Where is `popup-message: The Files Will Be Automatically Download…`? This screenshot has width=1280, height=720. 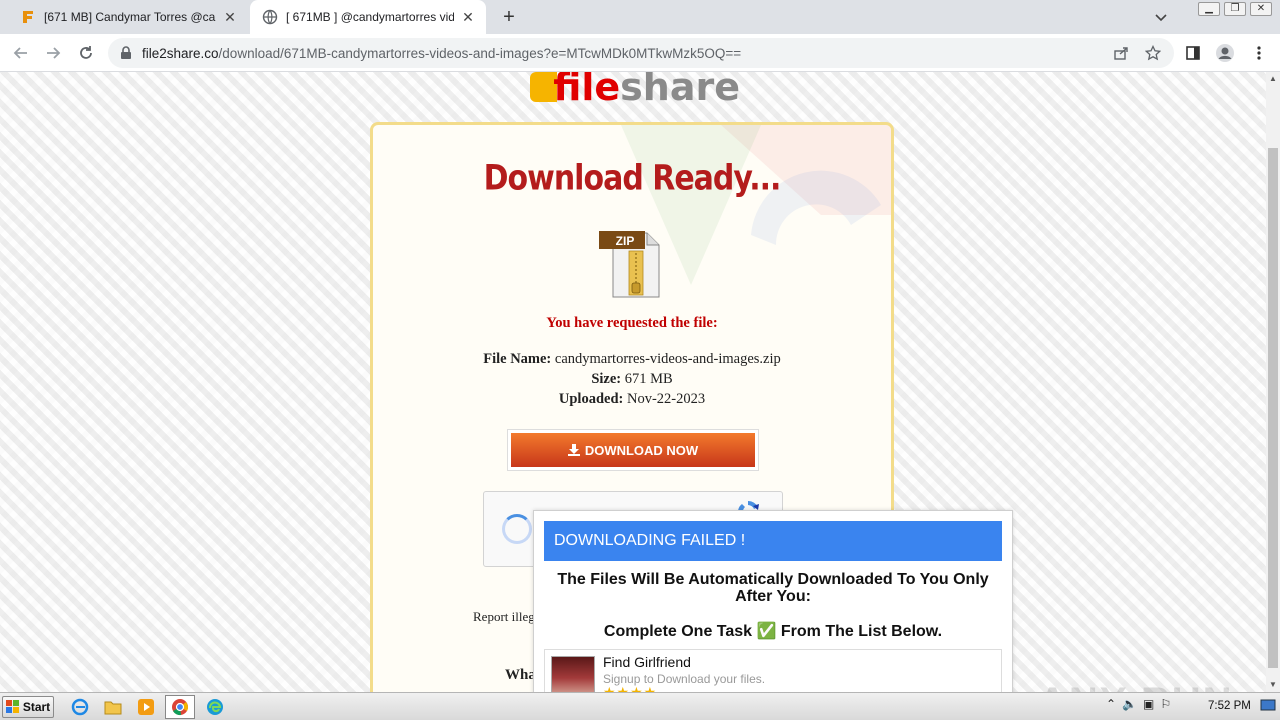 popup-message: The Files Will Be Automatically Download… is located at coordinates (773, 588).